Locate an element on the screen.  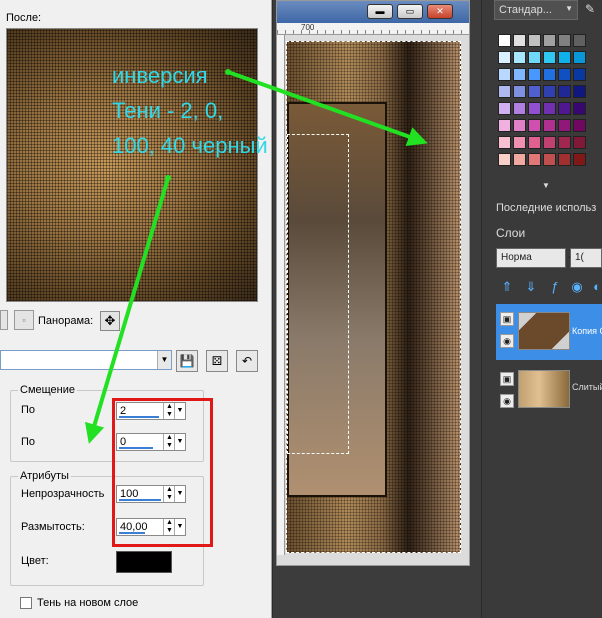
palette-select: Стандар... ▼ is located at coordinates (536, 10).